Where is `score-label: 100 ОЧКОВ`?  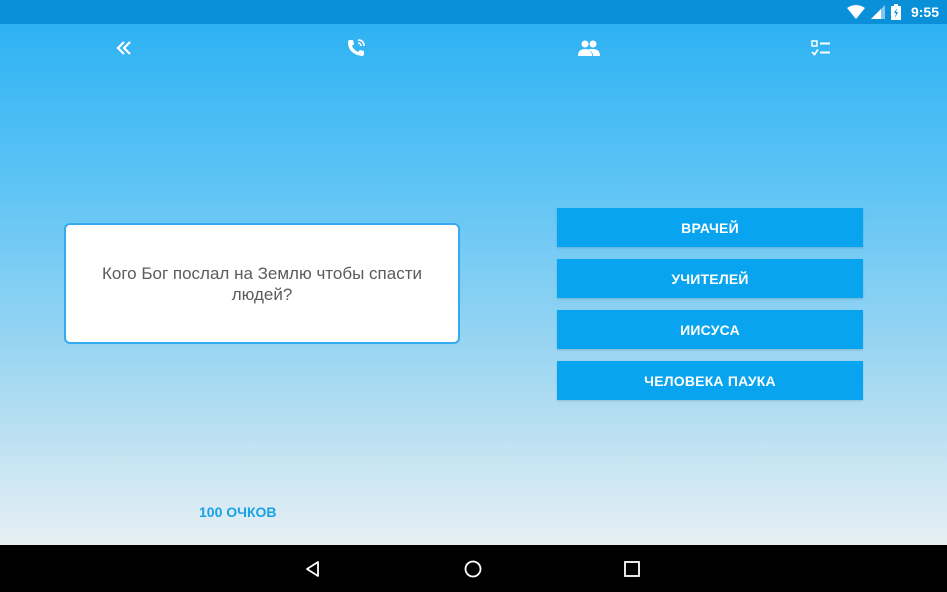 score-label: 100 ОЧКОВ is located at coordinates (238, 512).